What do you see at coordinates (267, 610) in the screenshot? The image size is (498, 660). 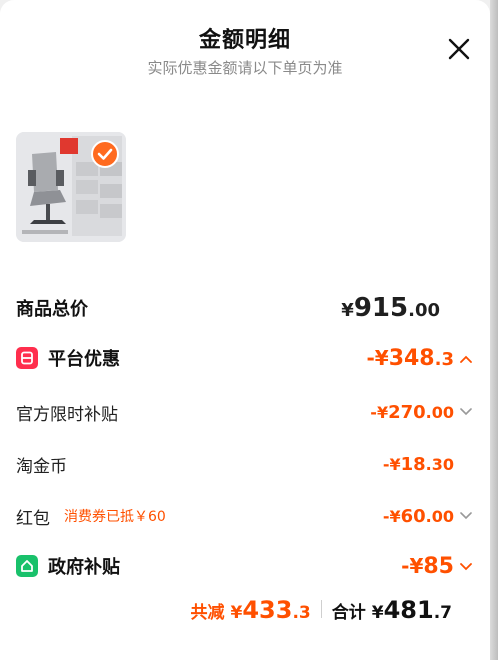 I see `saved-int: 433` at bounding box center [267, 610].